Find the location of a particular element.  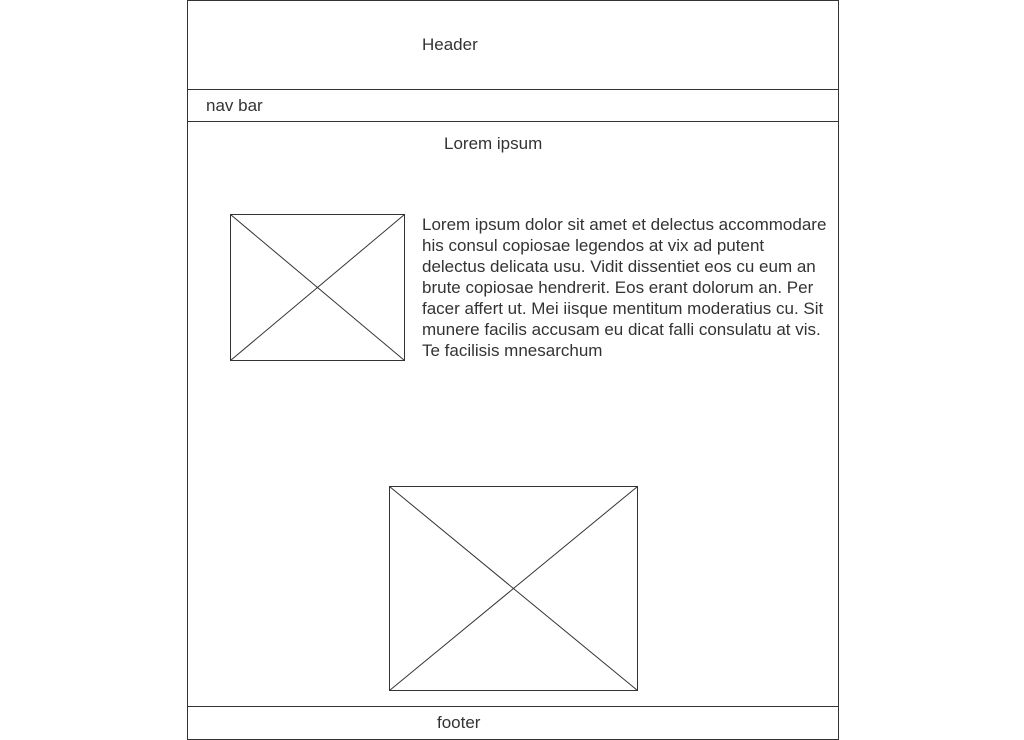

footer-divider is located at coordinates (513, 706).